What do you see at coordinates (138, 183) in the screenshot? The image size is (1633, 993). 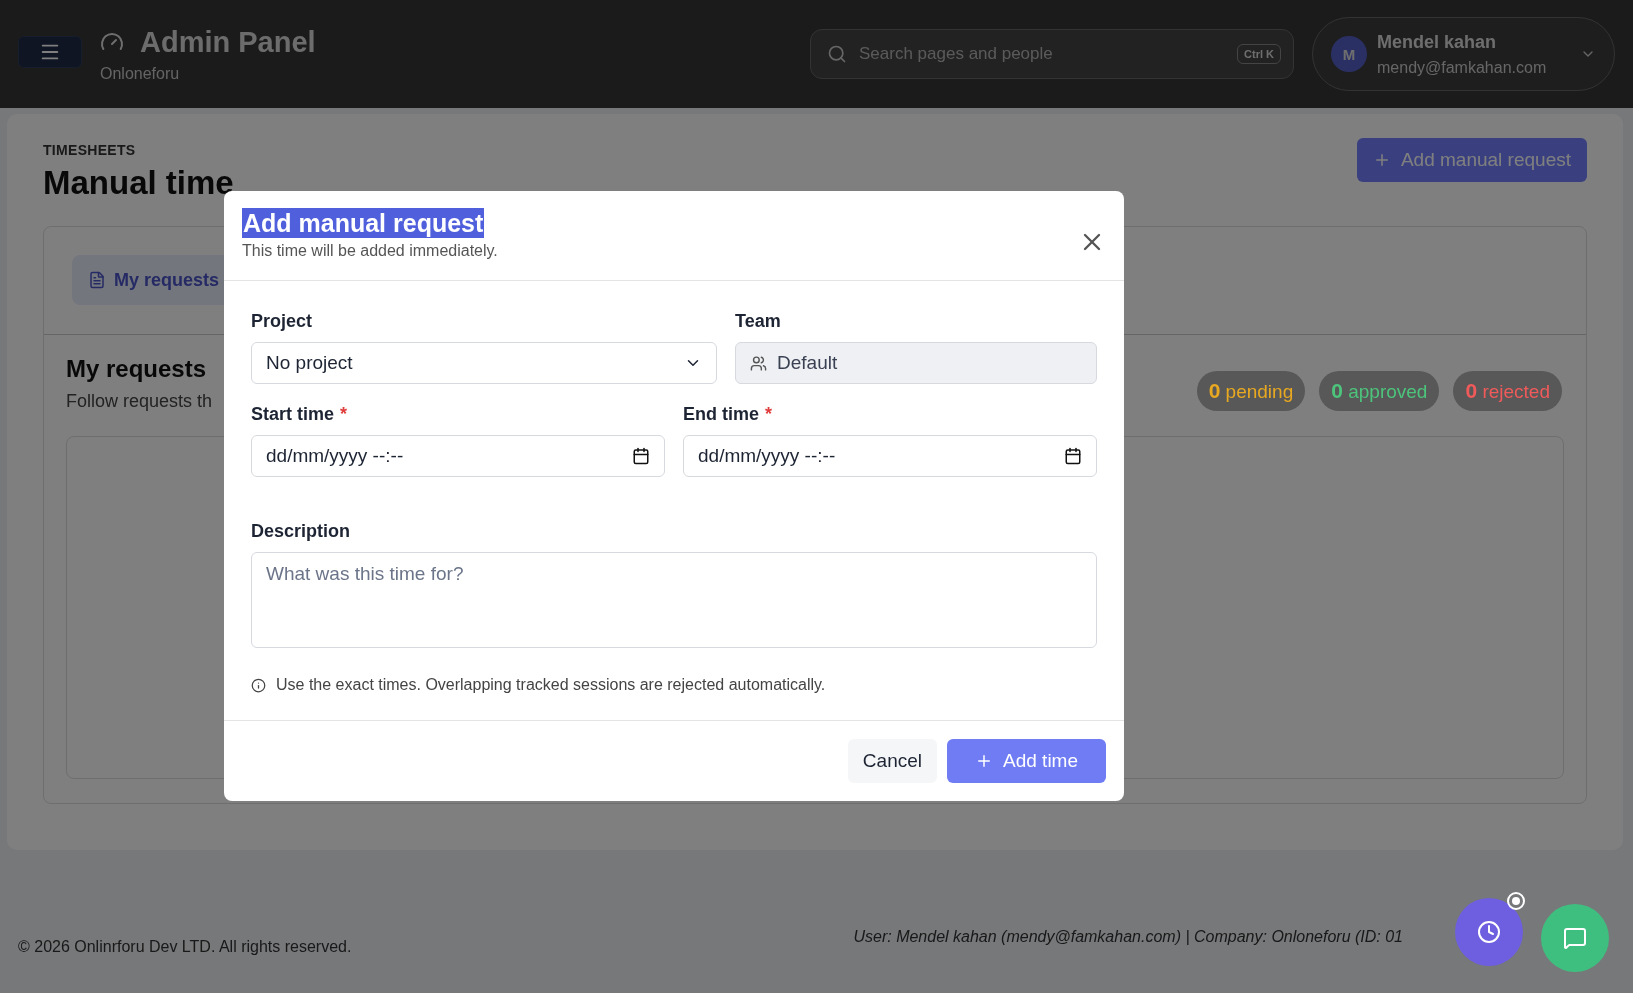 I see `page-title: Manual time` at bounding box center [138, 183].